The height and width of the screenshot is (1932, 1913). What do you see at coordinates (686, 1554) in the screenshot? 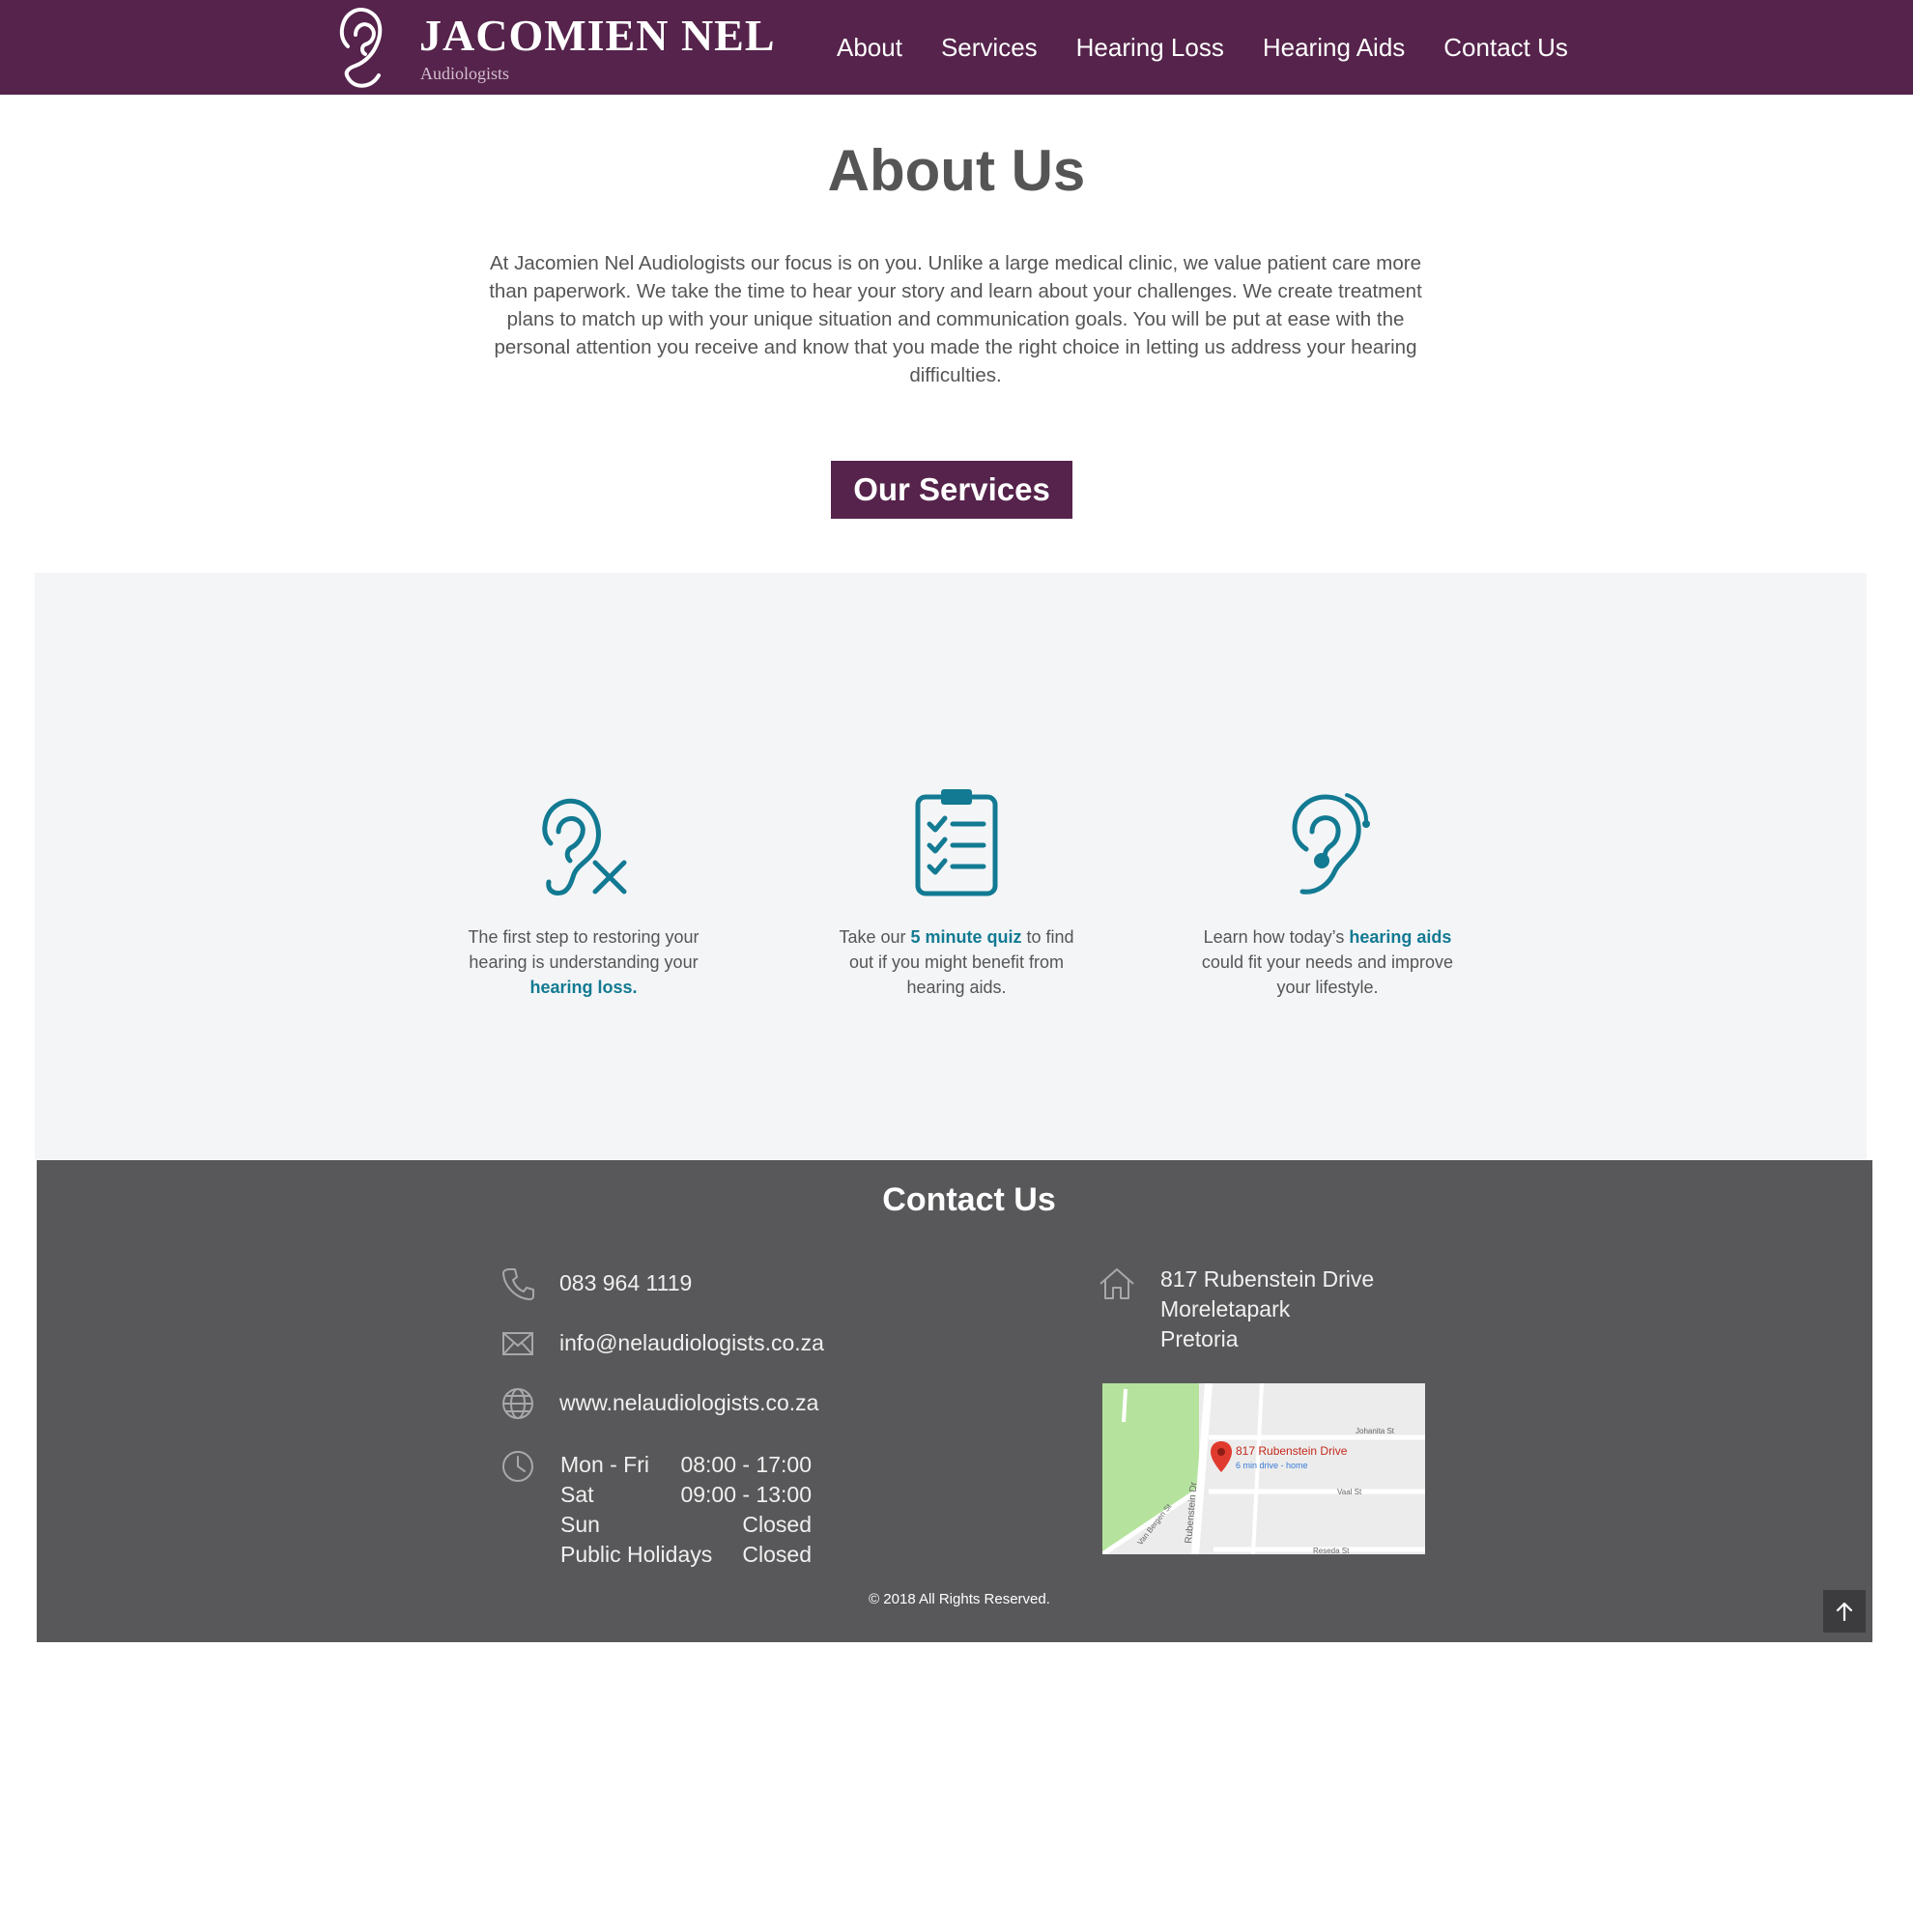
I see `hours-row: Public Holidays Closed` at bounding box center [686, 1554].